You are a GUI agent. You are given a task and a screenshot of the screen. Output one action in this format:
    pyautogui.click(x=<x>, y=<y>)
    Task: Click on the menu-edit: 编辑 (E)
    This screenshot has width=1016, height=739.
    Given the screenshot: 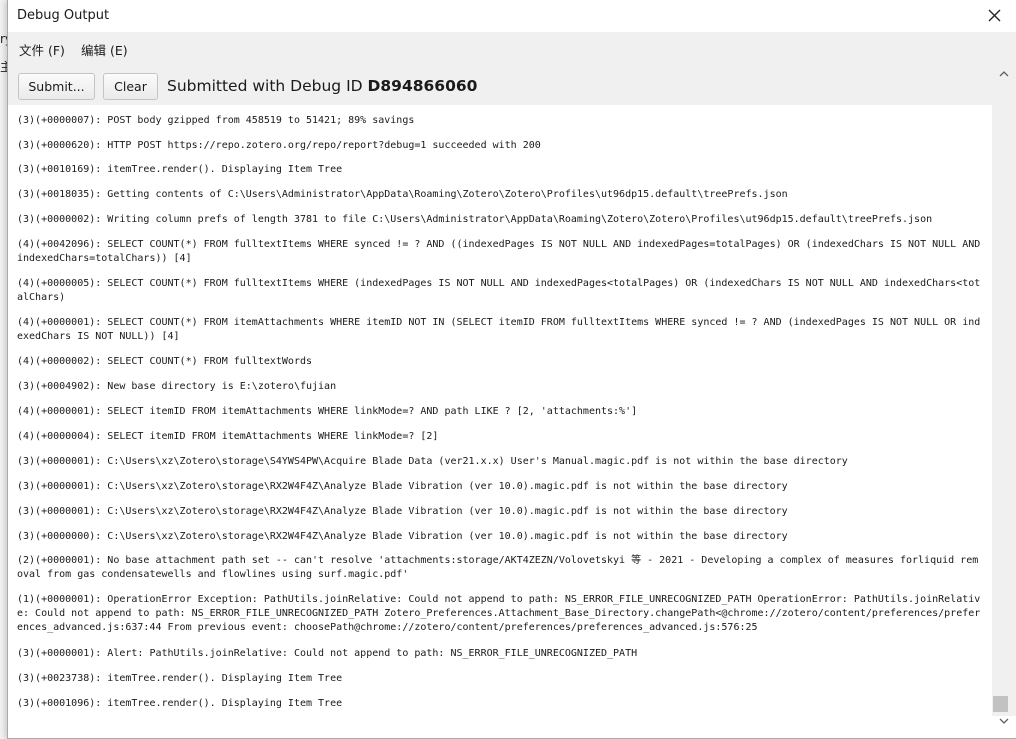 What is the action you would take?
    pyautogui.click(x=104, y=49)
    